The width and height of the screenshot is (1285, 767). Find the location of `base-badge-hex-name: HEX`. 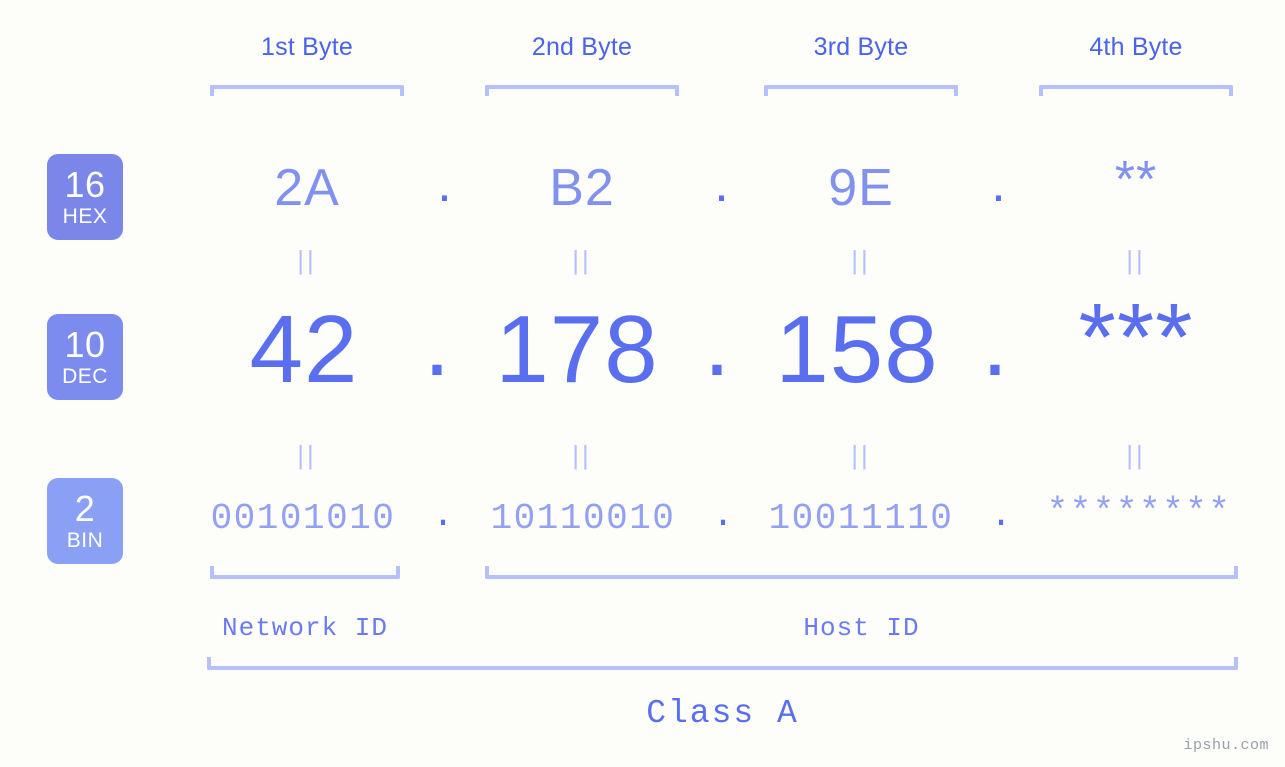

base-badge-hex-name: HEX is located at coordinates (85, 216).